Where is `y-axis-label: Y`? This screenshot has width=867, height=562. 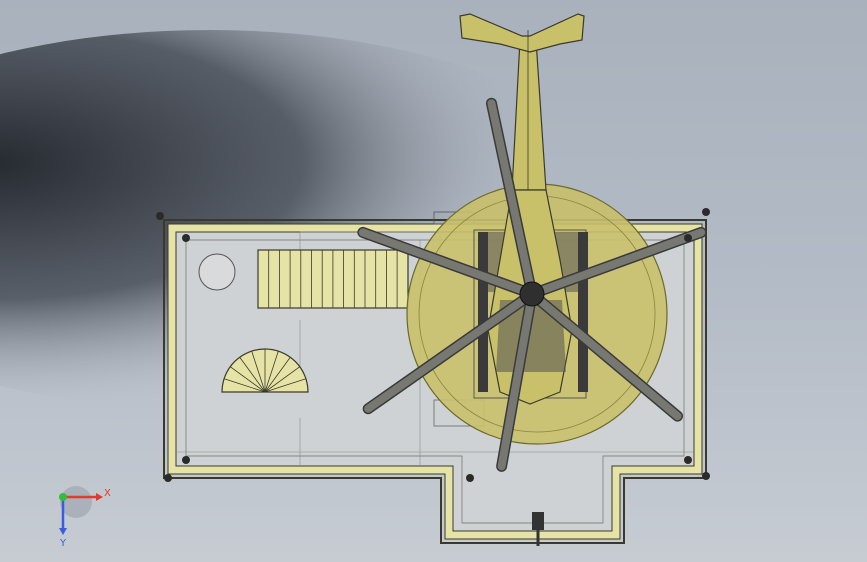 y-axis-label: Y is located at coordinates (63, 543).